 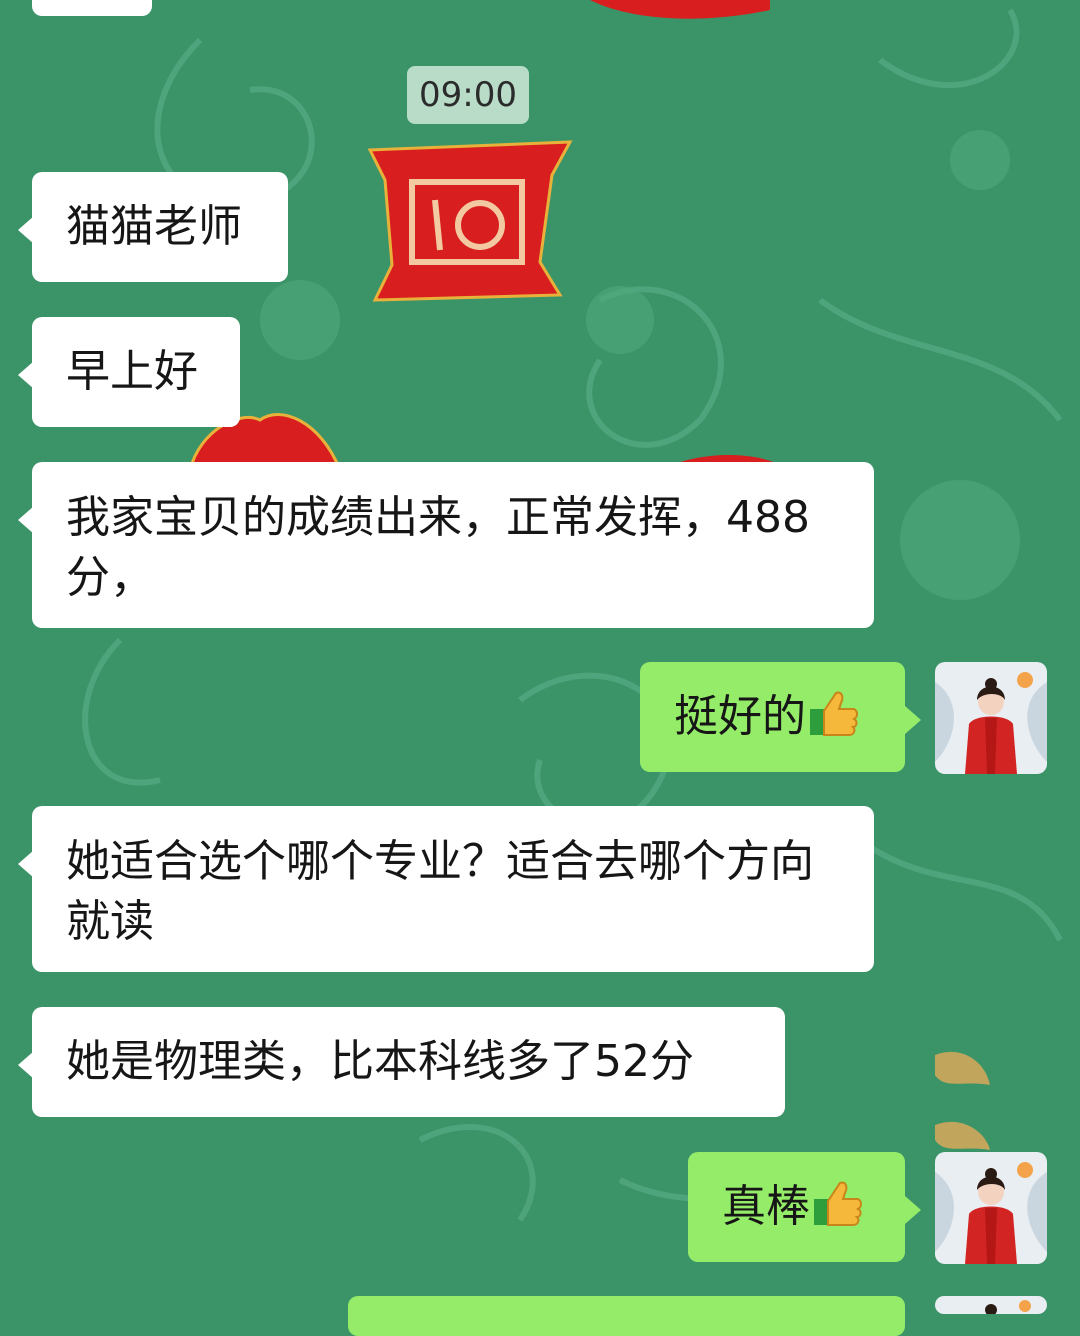 I want to click on incoming-message-2: 早上好, so click(x=129, y=372).